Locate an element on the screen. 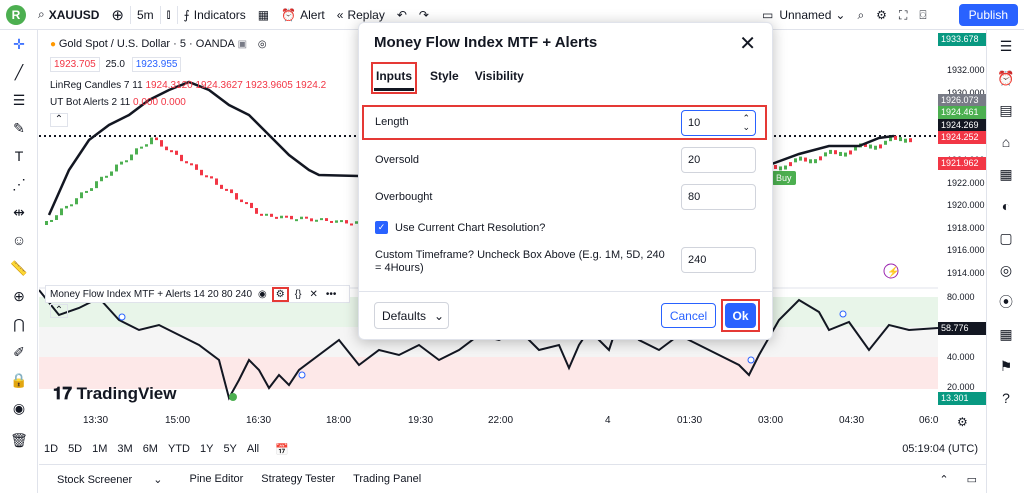 This screenshot has height=493, width=1024. templates-button: ▦ is located at coordinates (263, 15).